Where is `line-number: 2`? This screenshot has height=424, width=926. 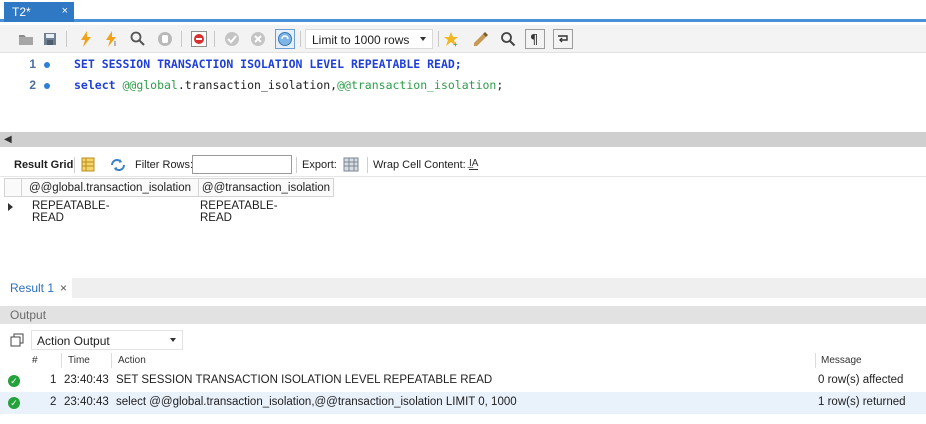
line-number: 2 is located at coordinates (32, 85).